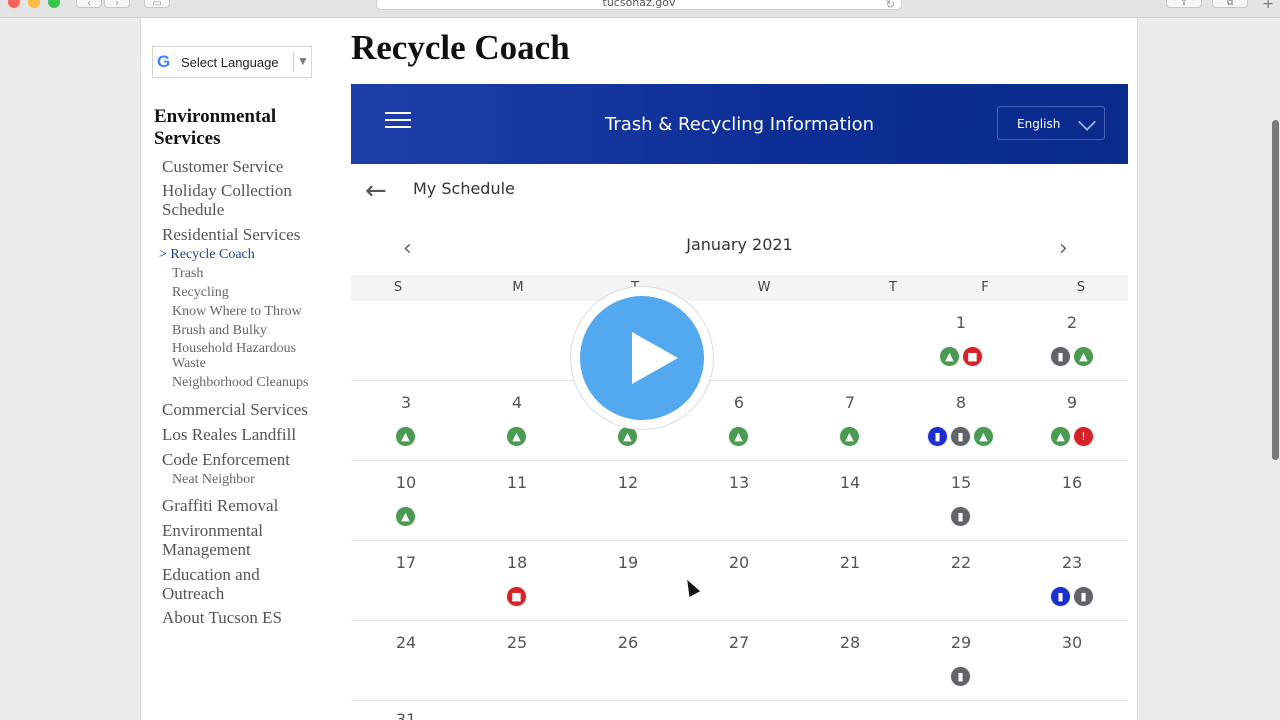 The image size is (1280, 720). I want to click on sidebar-item-recycling: Recycling, so click(200, 292).